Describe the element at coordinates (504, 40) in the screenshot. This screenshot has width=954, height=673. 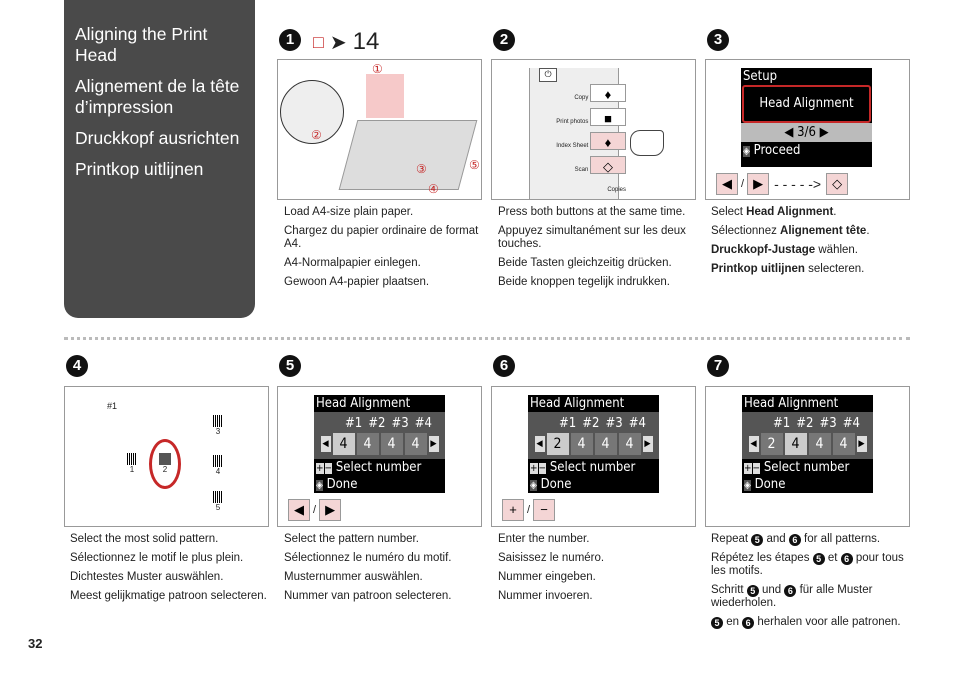
I see `step-number-2: 2` at that location.